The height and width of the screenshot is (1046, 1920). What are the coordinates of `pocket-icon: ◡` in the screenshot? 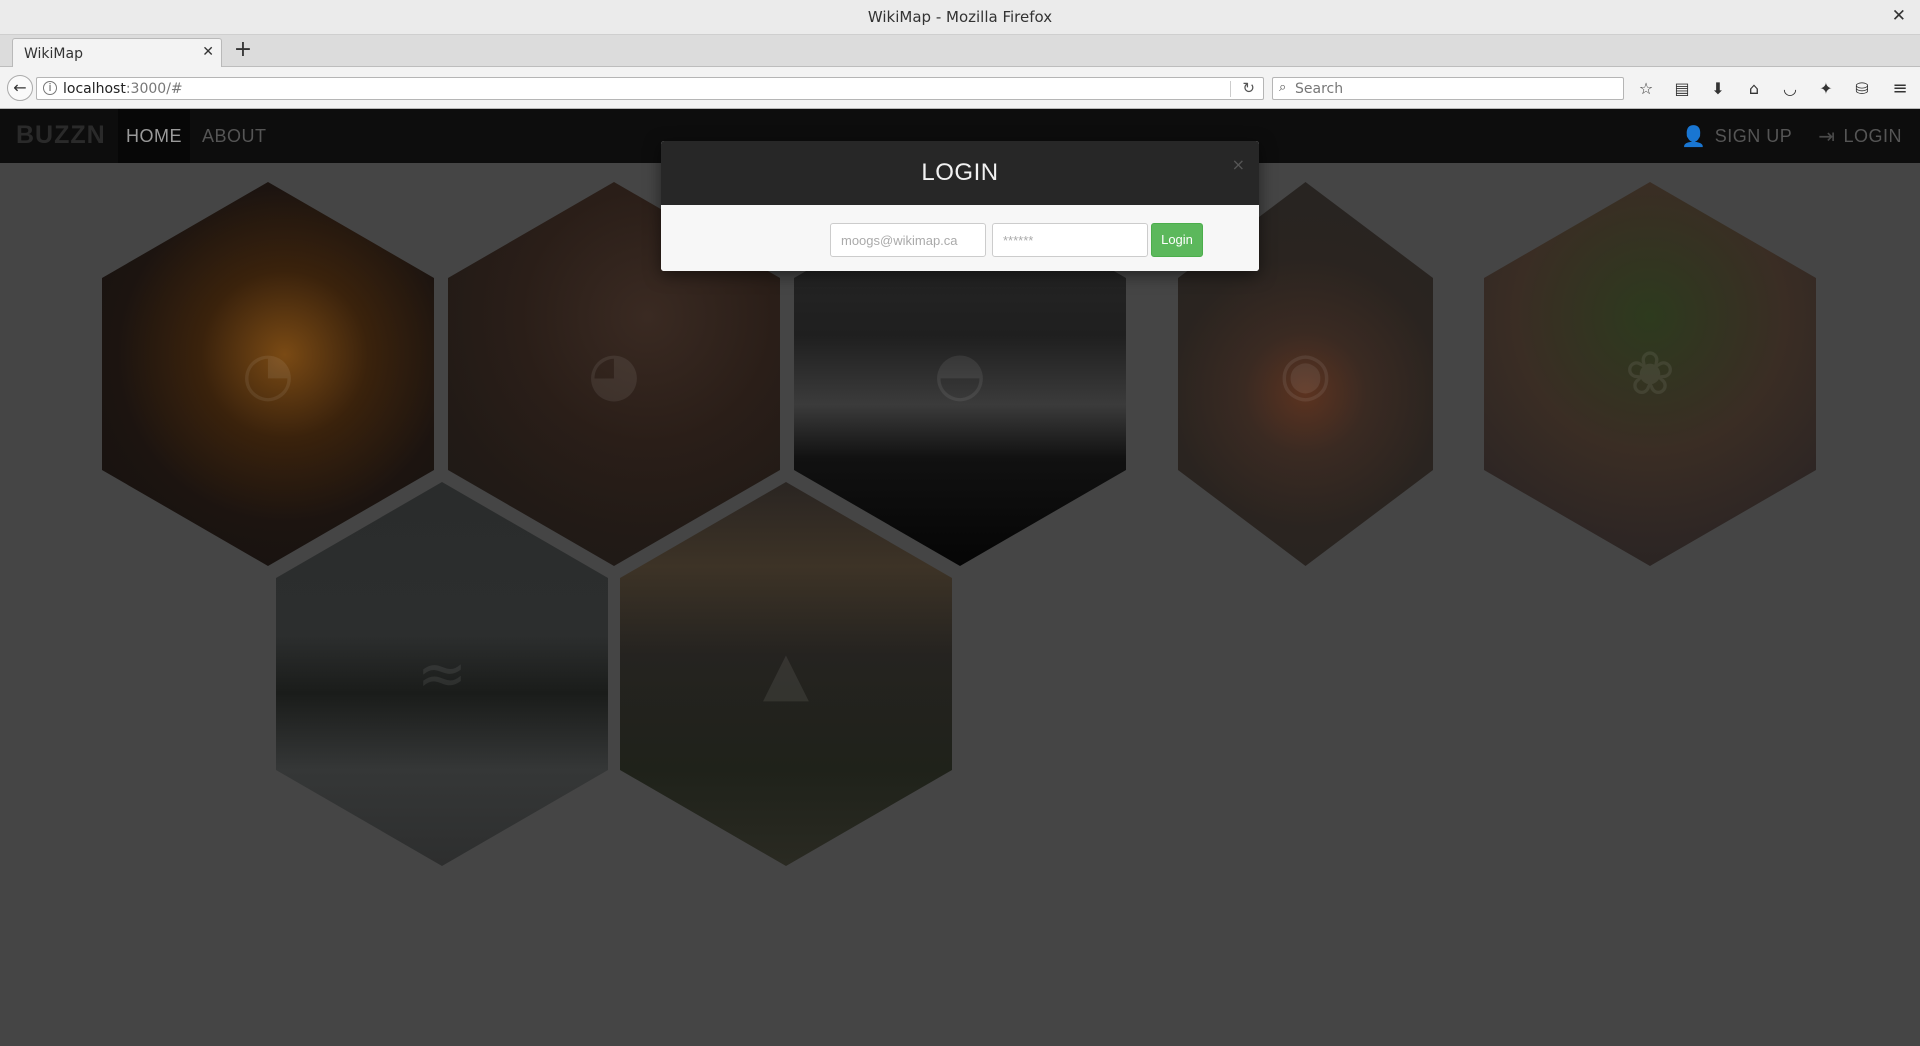 It's located at (1790, 89).